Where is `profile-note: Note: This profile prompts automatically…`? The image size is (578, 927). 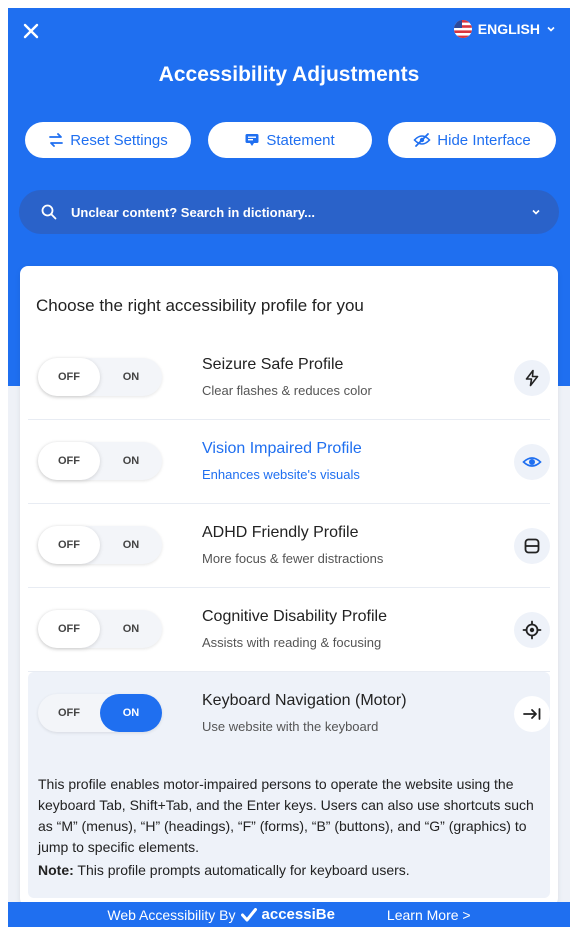
profile-note: Note: This profile prompts automatically… is located at coordinates (224, 870).